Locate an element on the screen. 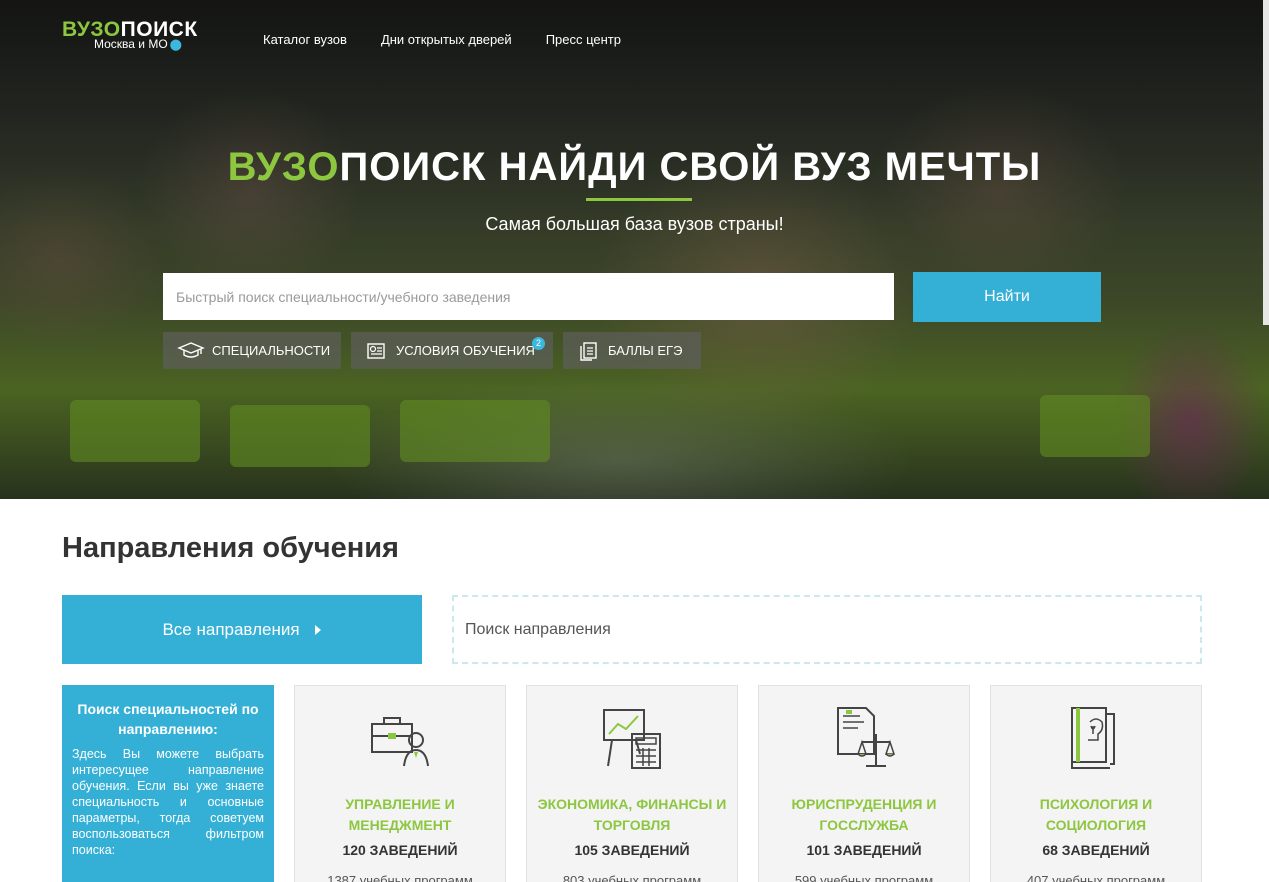 The width and height of the screenshot is (1269, 882). chip-exam-scores-label: БАЛЛЫ ЕГЭ is located at coordinates (645, 350).